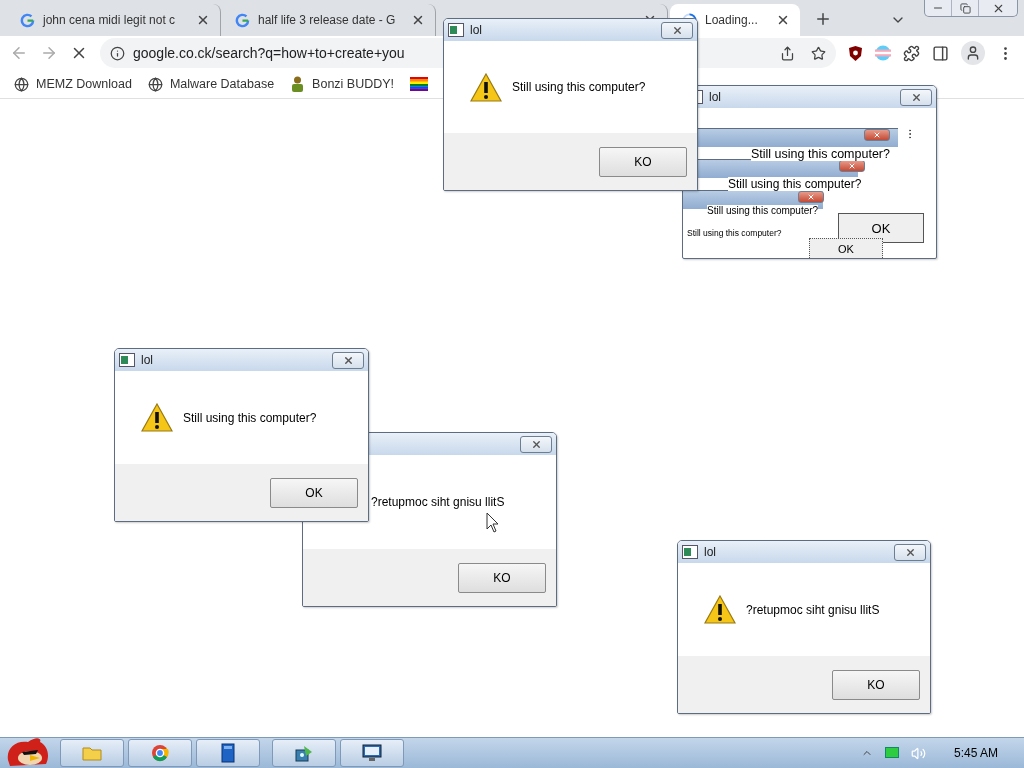  I want to click on extensions-icon, so click(911, 53).